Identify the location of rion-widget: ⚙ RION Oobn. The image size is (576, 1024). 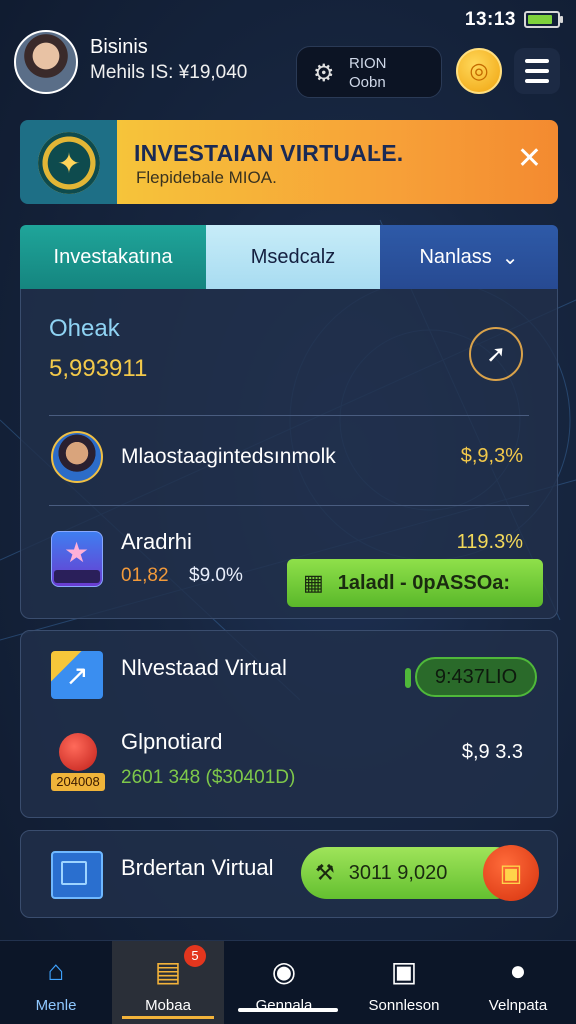
(369, 72).